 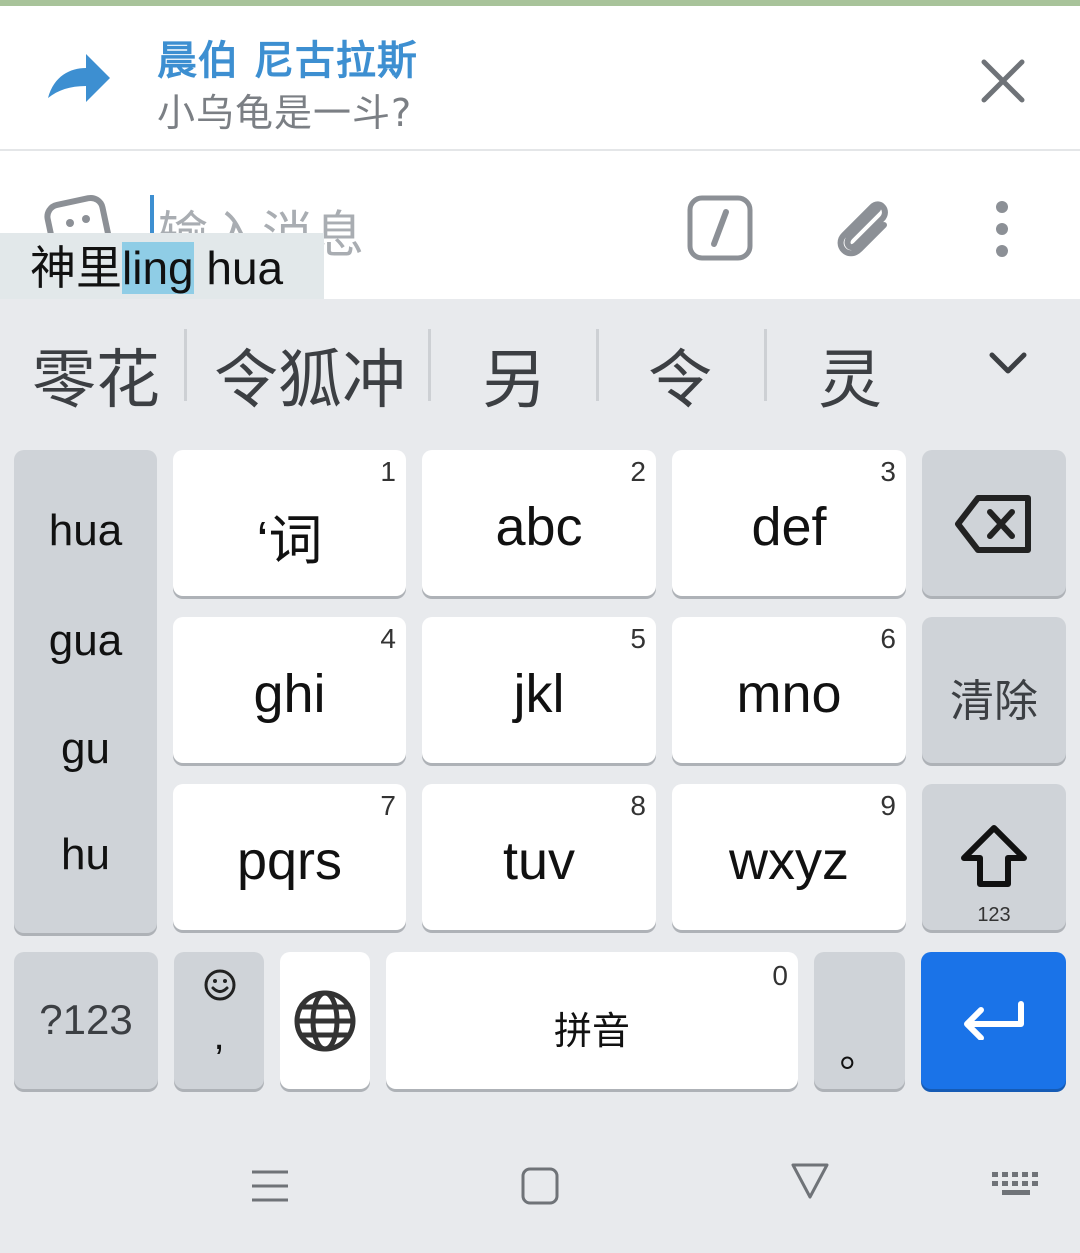 What do you see at coordinates (85, 531) in the screenshot?
I see `pinyin-option: hua` at bounding box center [85, 531].